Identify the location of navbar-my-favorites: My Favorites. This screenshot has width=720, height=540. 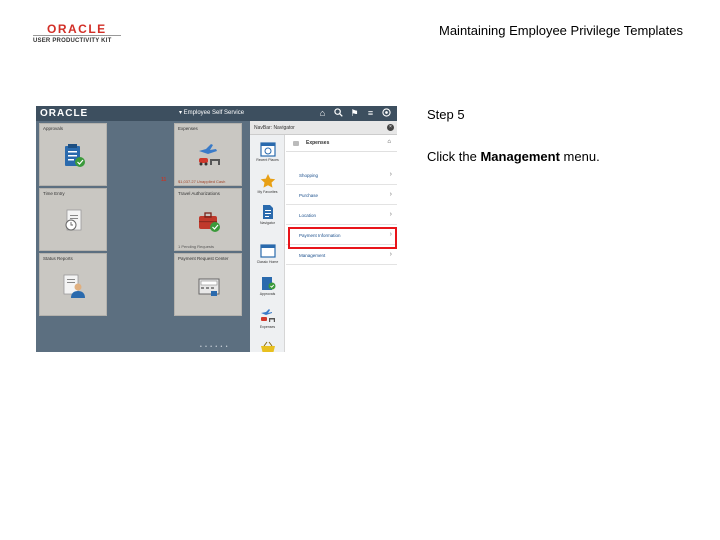
(267, 183).